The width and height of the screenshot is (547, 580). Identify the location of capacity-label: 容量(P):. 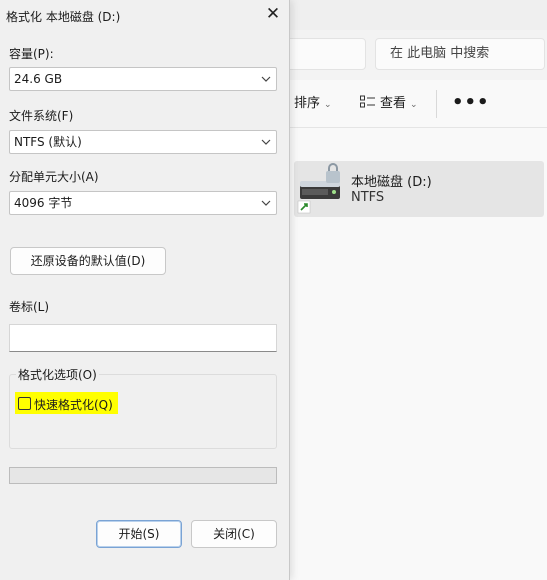
(31, 54).